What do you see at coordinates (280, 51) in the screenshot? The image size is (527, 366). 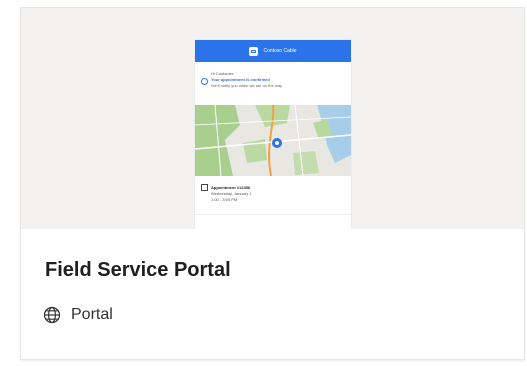 I see `preview-brand-name: Contoso Cable` at bounding box center [280, 51].